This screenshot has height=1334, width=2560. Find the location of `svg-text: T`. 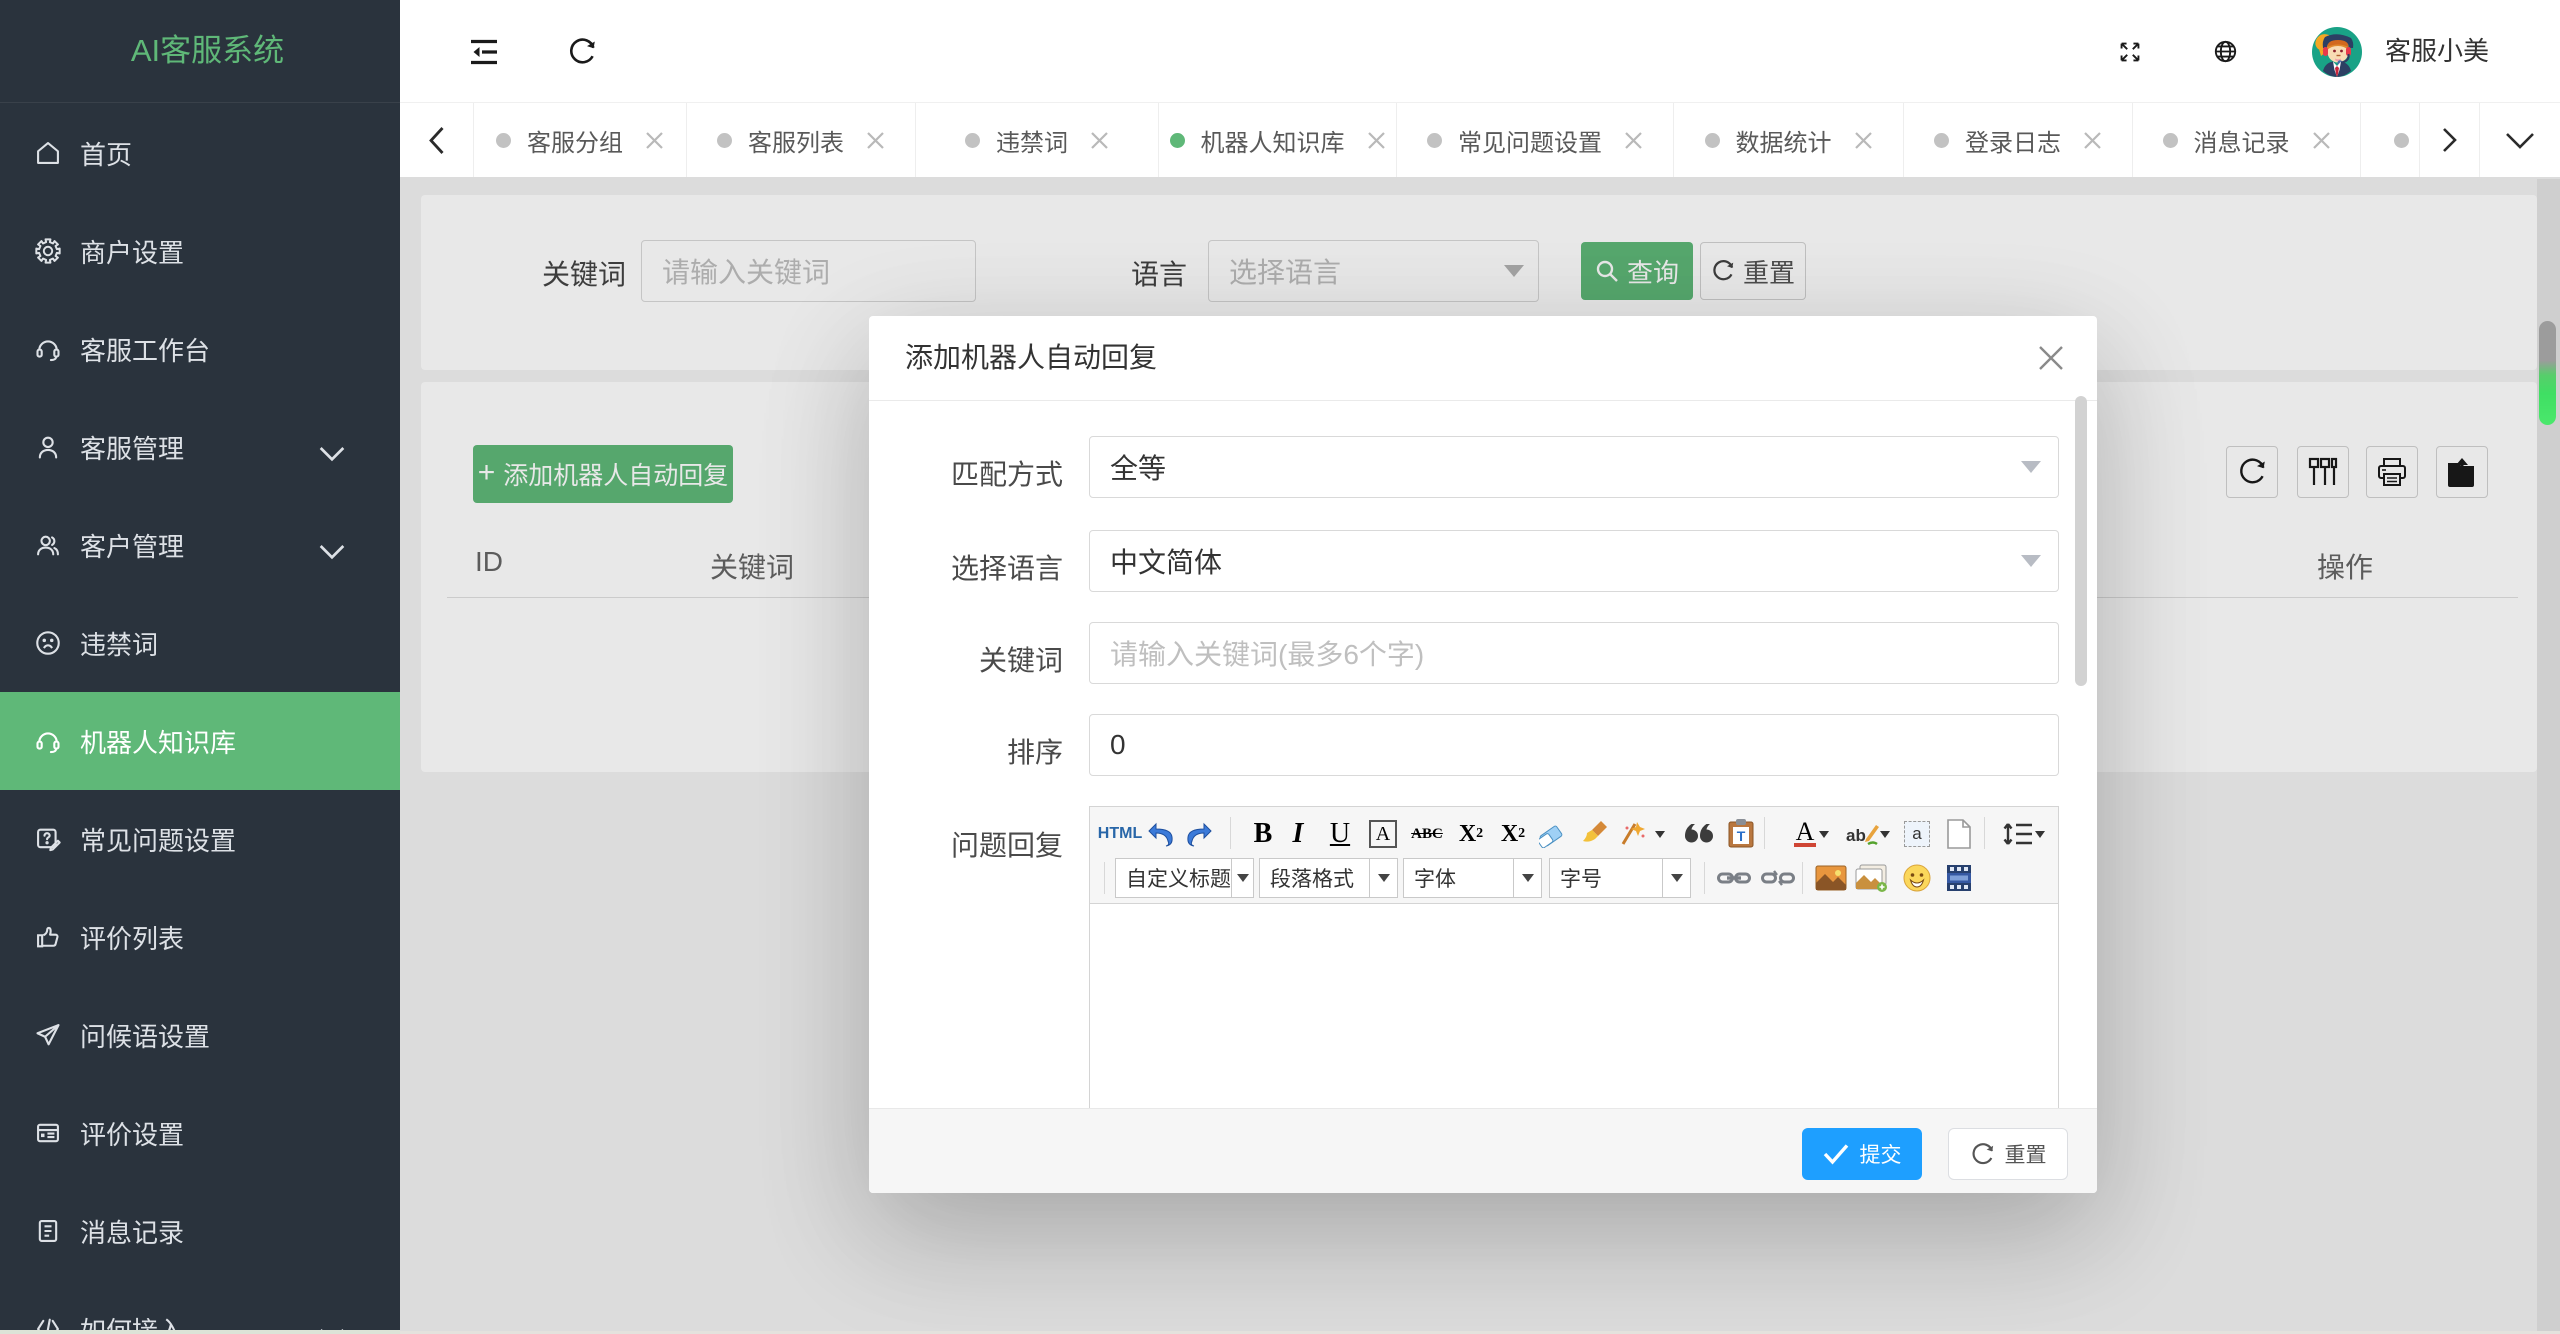

svg-text: T is located at coordinates (1741, 836).